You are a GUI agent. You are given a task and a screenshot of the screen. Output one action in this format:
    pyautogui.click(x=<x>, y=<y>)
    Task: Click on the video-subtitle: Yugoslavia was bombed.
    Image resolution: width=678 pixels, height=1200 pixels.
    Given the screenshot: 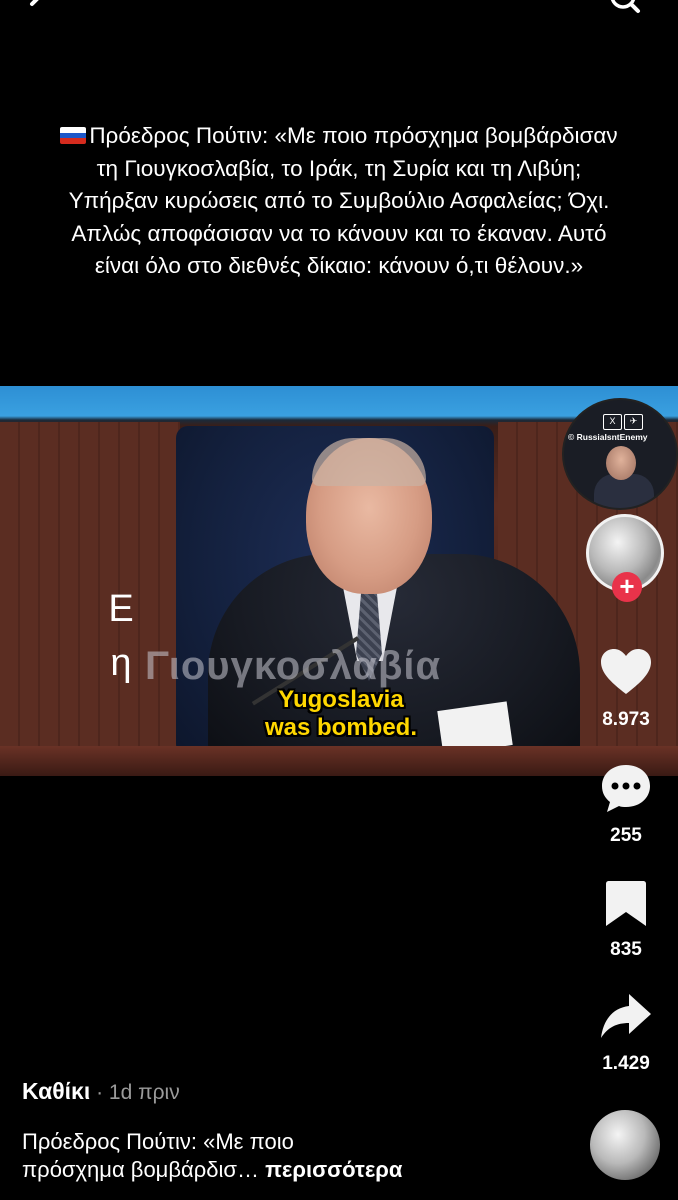 What is the action you would take?
    pyautogui.click(x=341, y=714)
    